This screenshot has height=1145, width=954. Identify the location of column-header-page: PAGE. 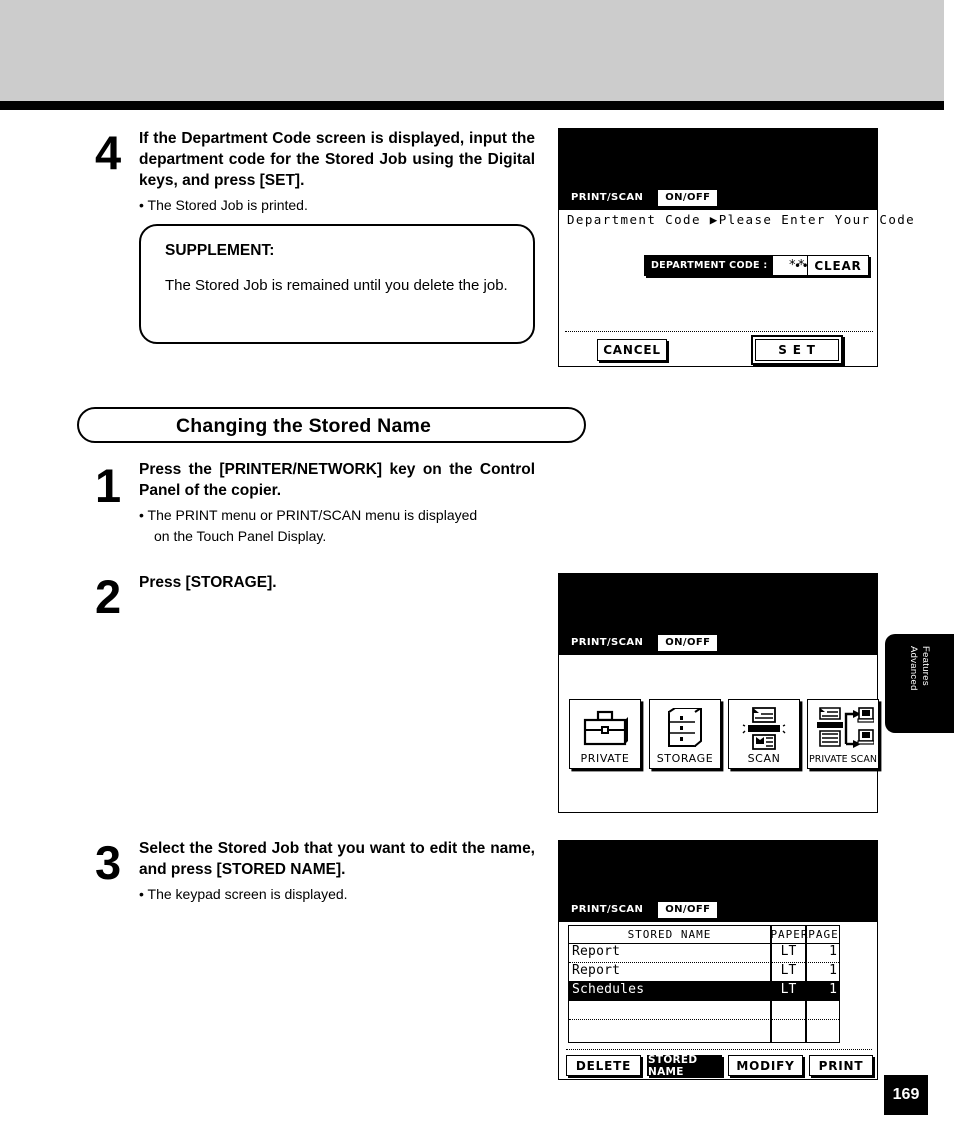
(823, 934).